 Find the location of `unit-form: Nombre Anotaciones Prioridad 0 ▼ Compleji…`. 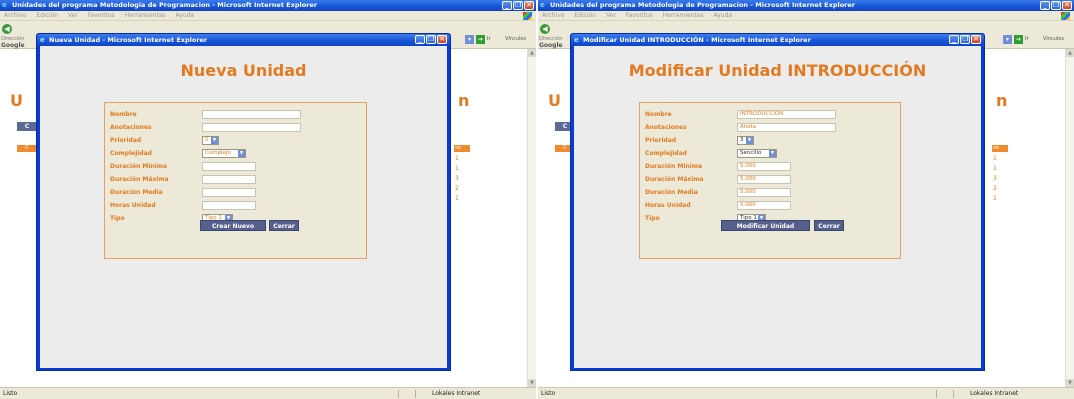

unit-form: Nombre Anotaciones Prioridad 0 ▼ Compleji… is located at coordinates (235, 180).